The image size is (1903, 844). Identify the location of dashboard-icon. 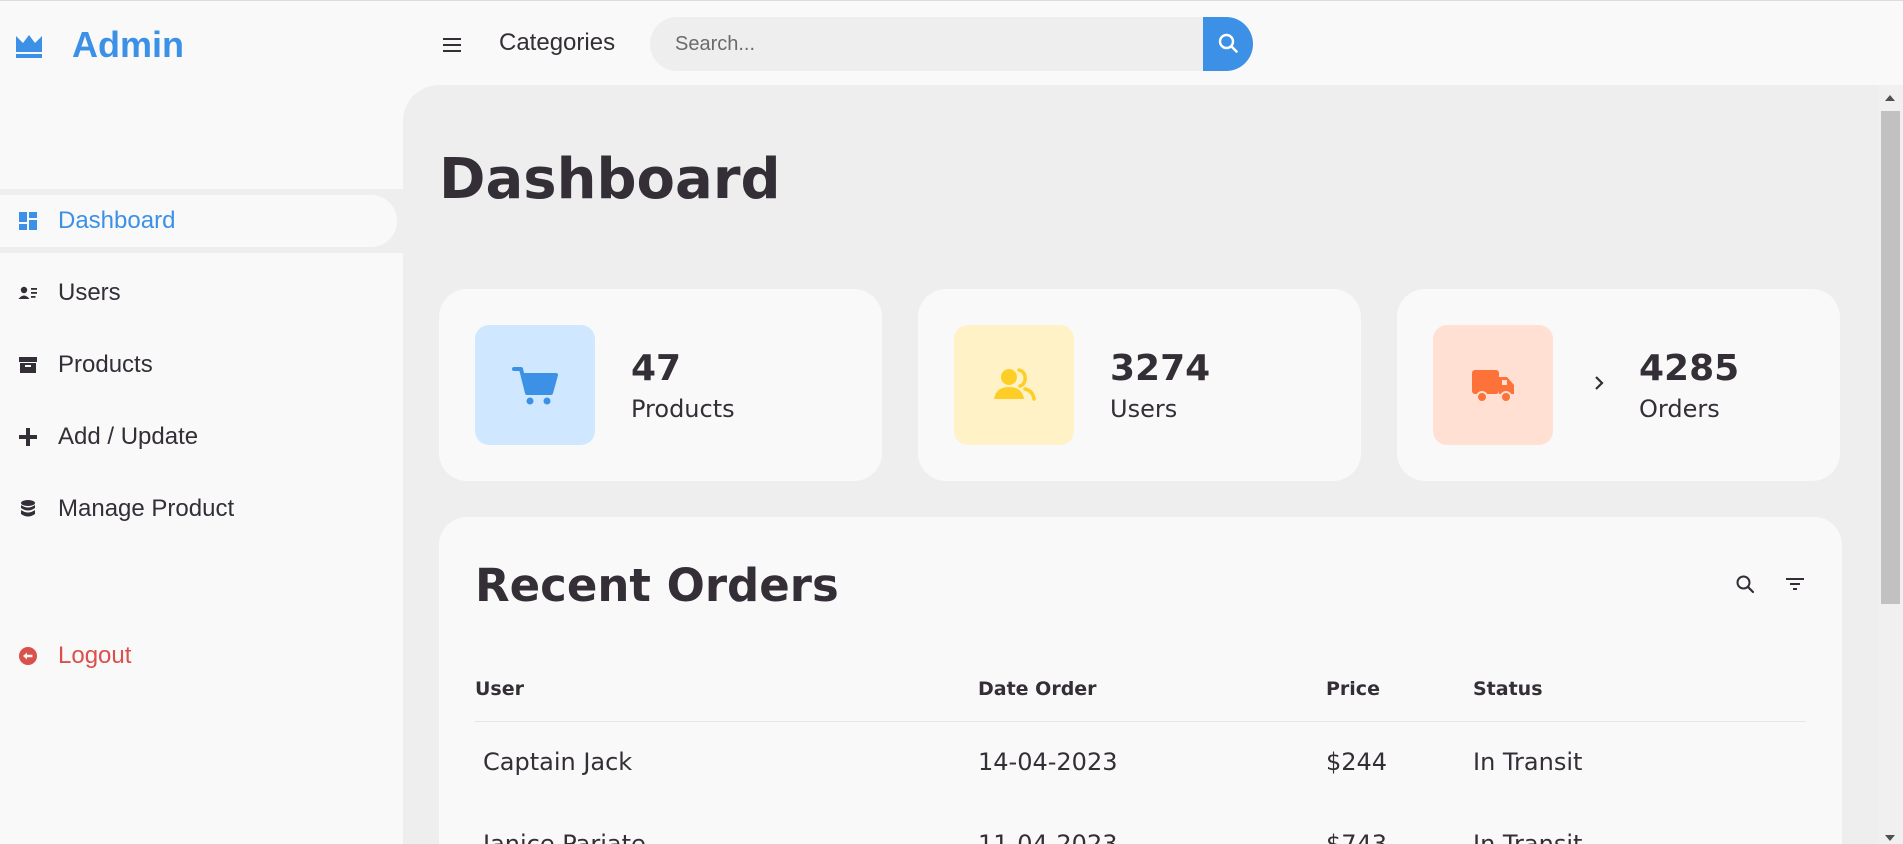
(28, 221).